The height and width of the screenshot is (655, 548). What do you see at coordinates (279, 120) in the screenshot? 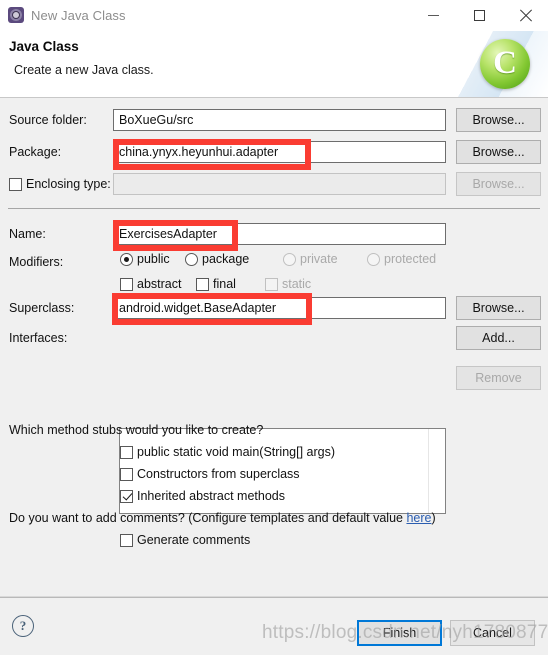
I see `source-folder-input: BoXueGu/src` at bounding box center [279, 120].